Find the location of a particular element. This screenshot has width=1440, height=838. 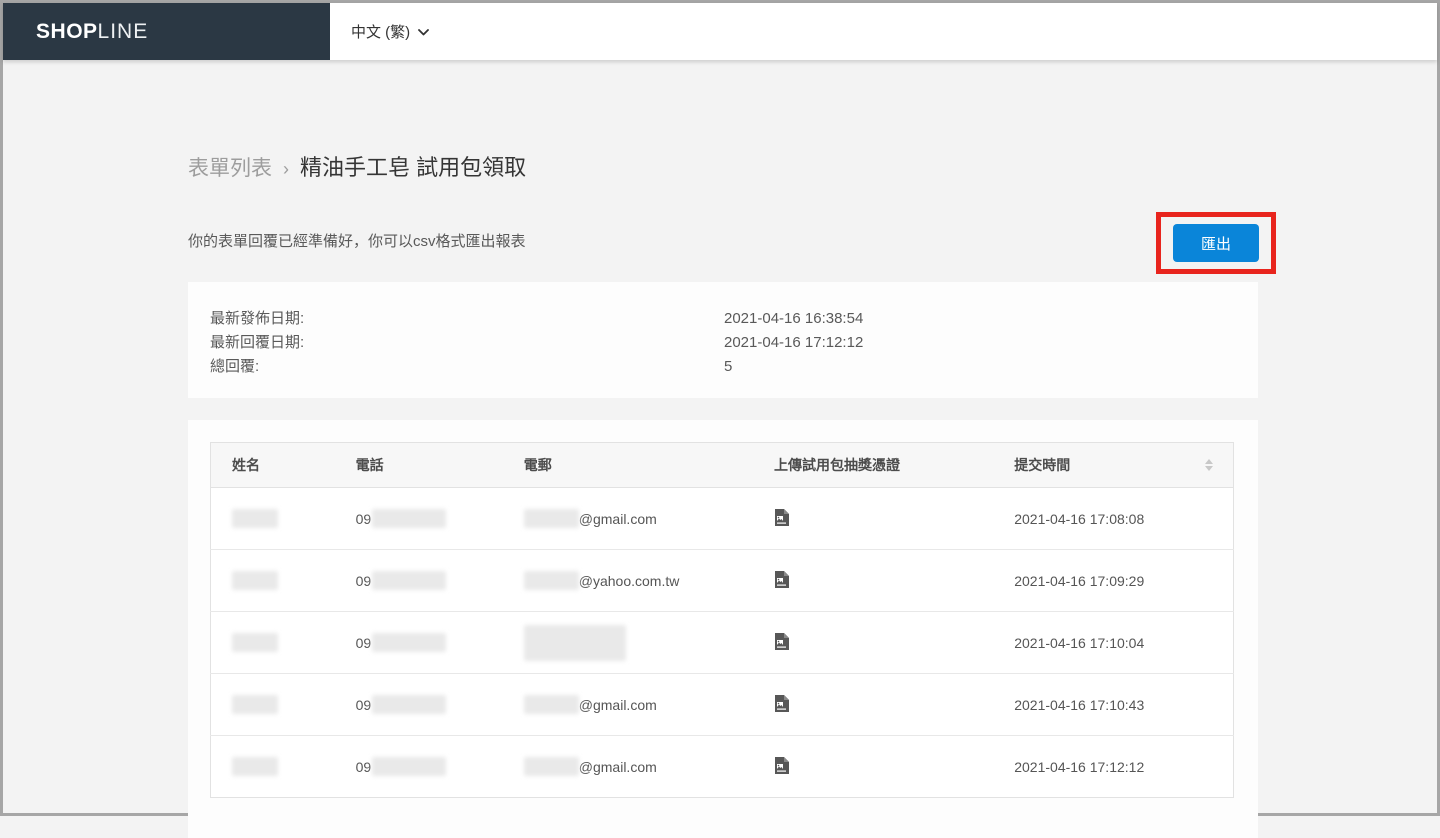

export-button: 匯出 is located at coordinates (1216, 243).